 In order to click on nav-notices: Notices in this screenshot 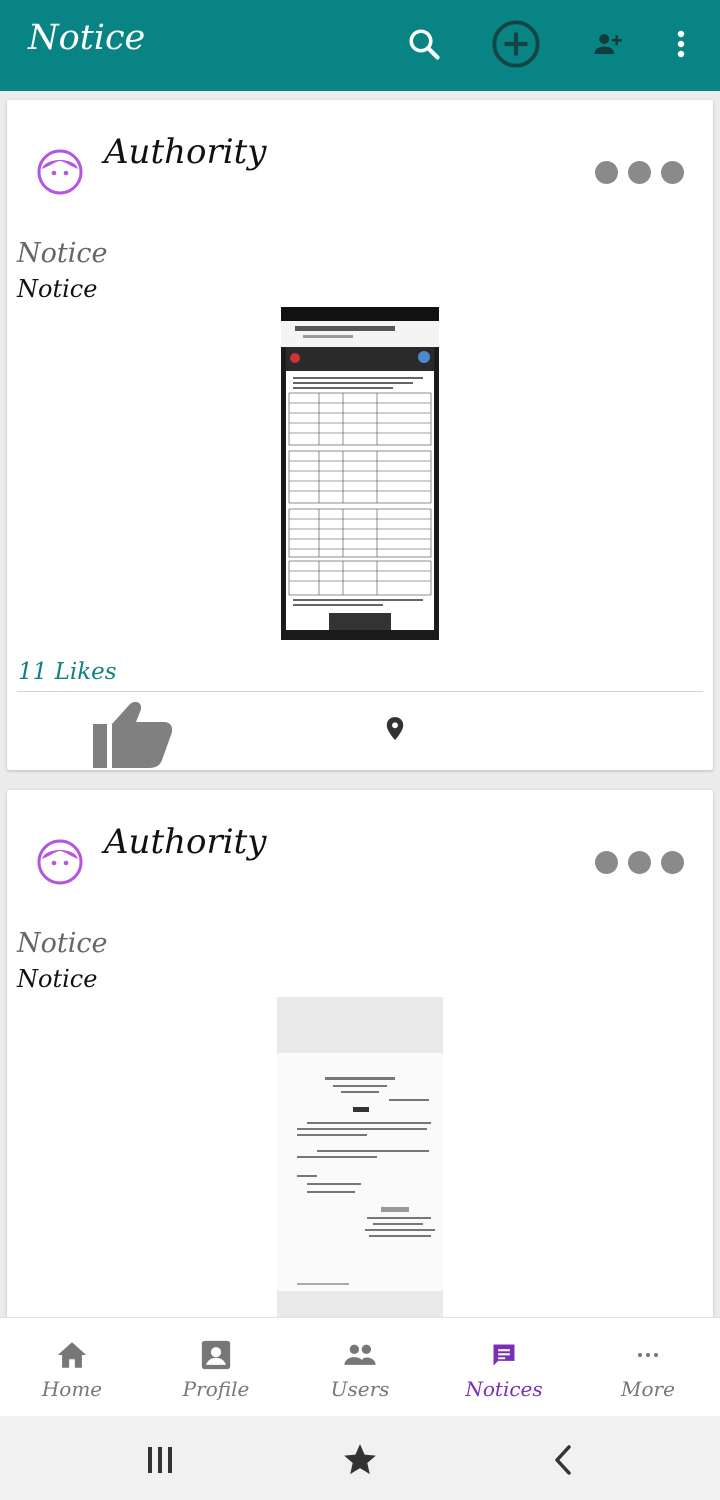, I will do `click(504, 1367)`.